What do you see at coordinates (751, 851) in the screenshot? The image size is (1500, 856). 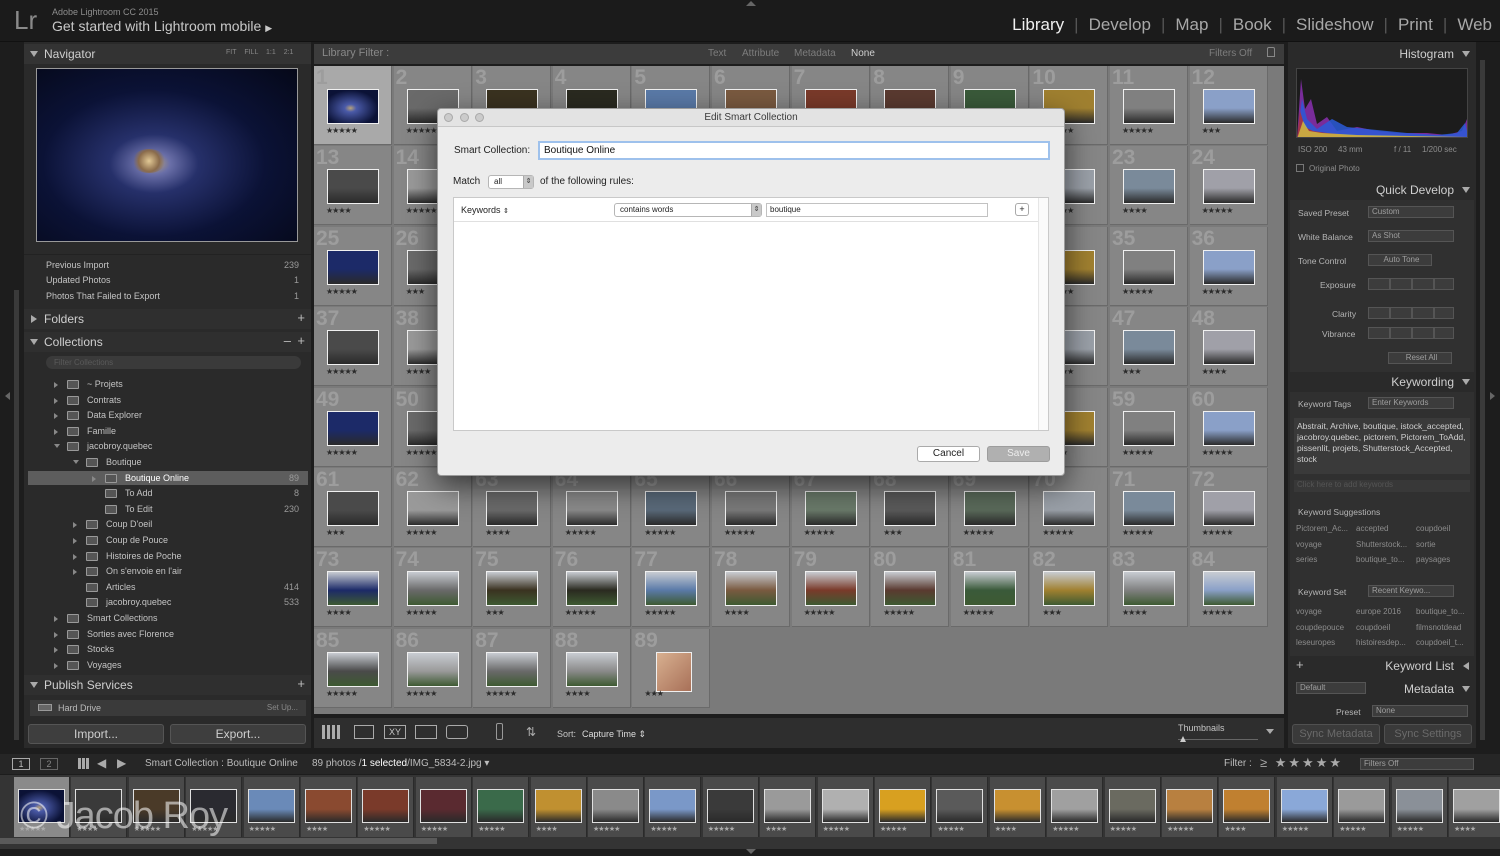 I see `collapse-bottom-arrow-icon` at bounding box center [751, 851].